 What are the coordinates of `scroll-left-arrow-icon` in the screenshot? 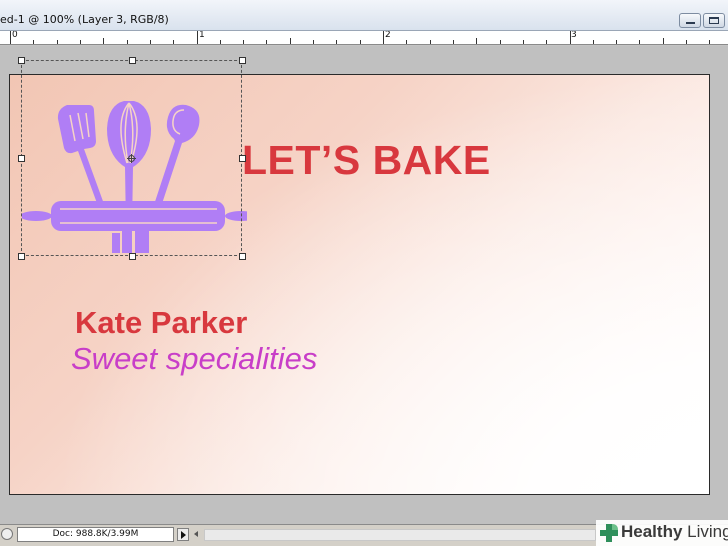 It's located at (197, 535).